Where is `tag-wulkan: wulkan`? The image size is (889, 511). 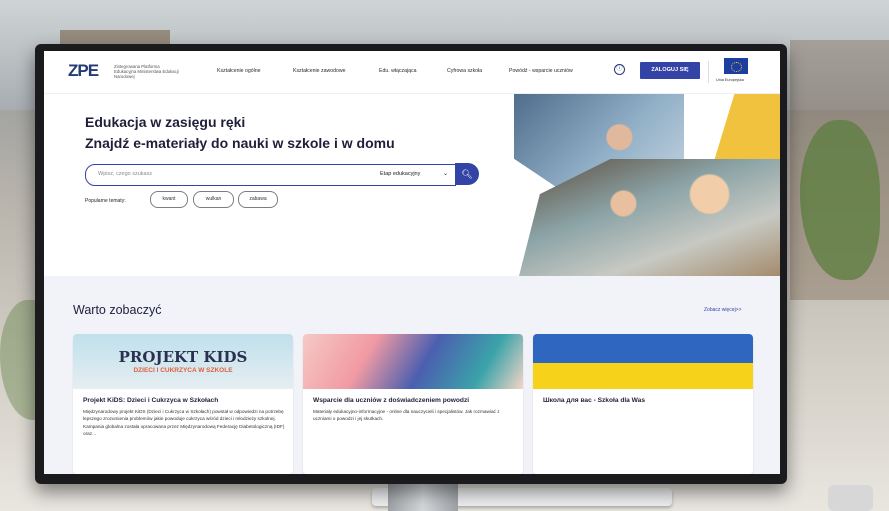
tag-wulkan: wulkan is located at coordinates (213, 199).